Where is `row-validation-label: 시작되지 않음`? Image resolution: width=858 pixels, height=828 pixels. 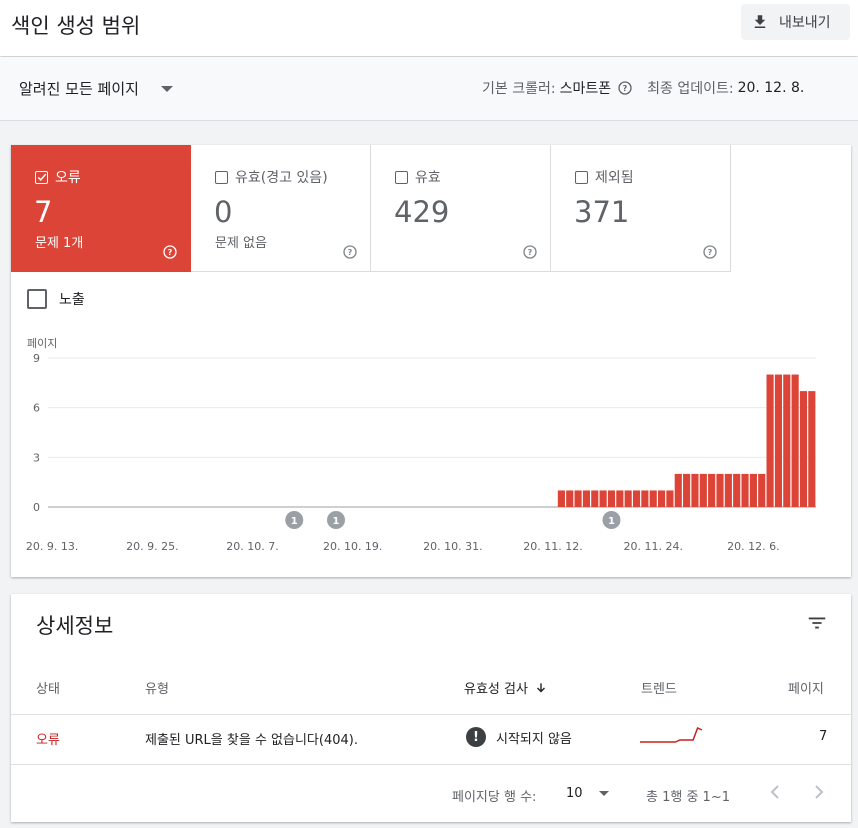 row-validation-label: 시작되지 않음 is located at coordinates (534, 739).